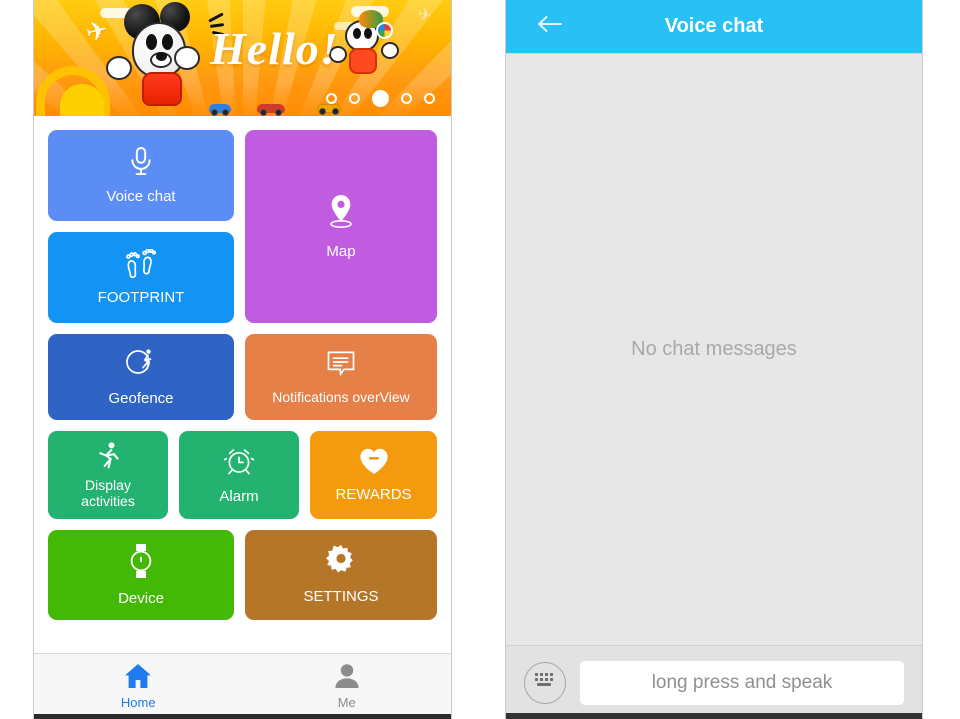 This screenshot has width=960, height=719. I want to click on beach-ball-icon, so click(384, 30).